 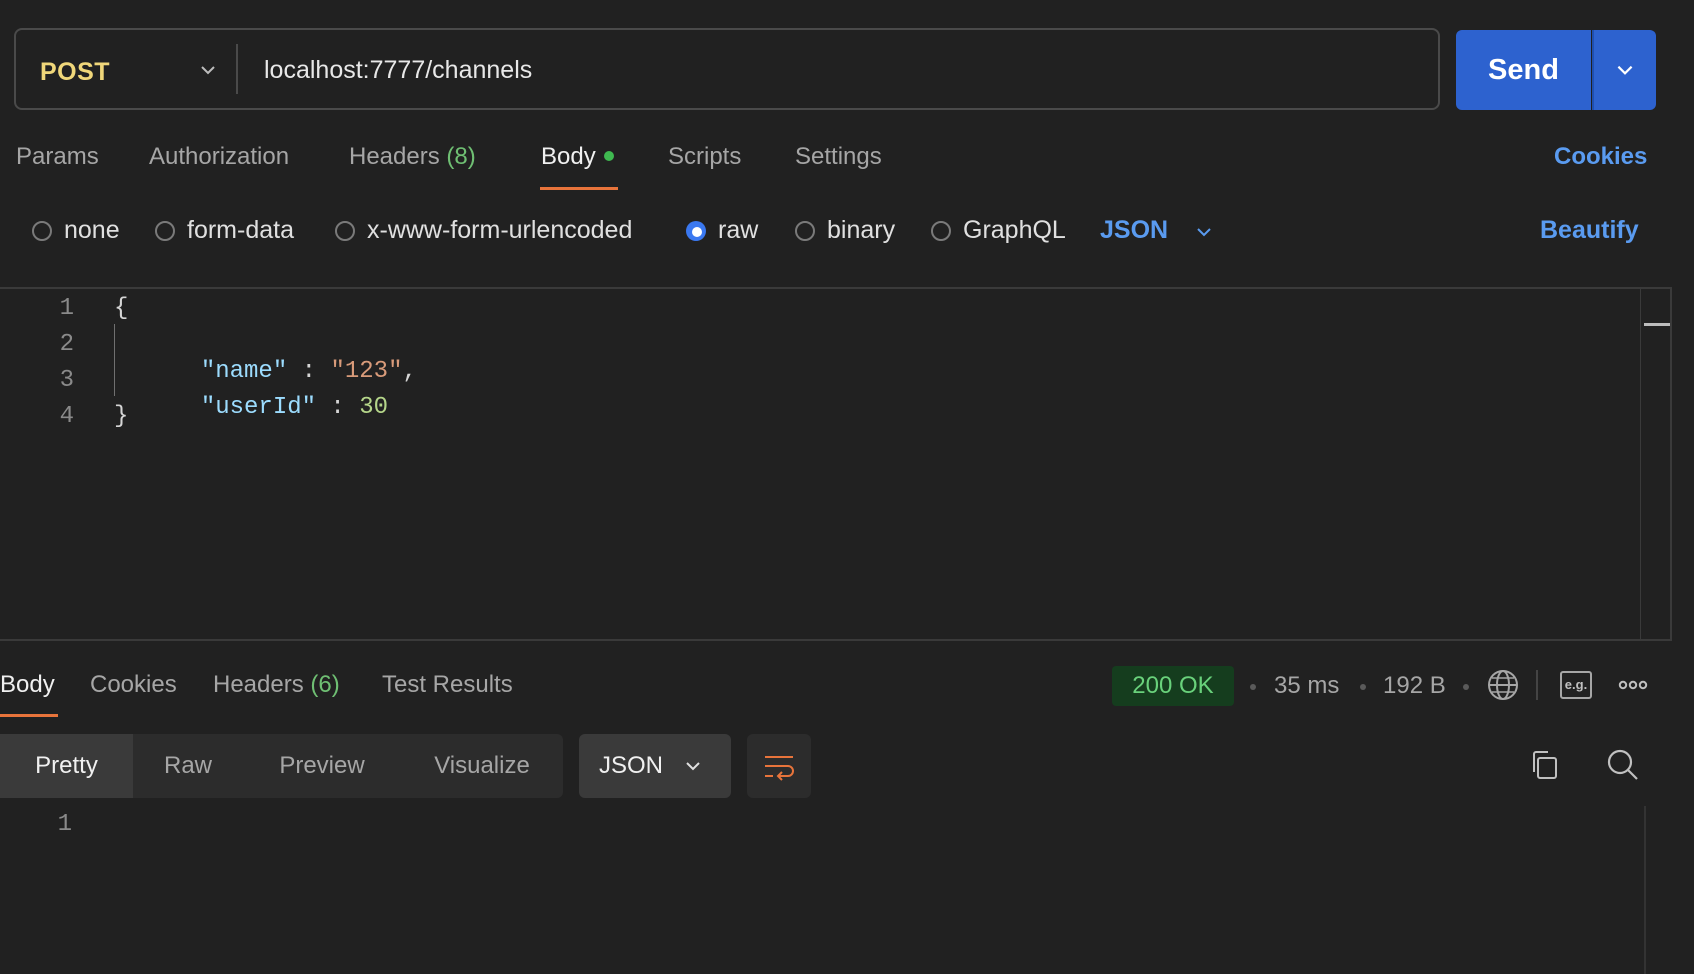 What do you see at coordinates (1657, 324) in the screenshot?
I see `editor-scrollbar-thumb` at bounding box center [1657, 324].